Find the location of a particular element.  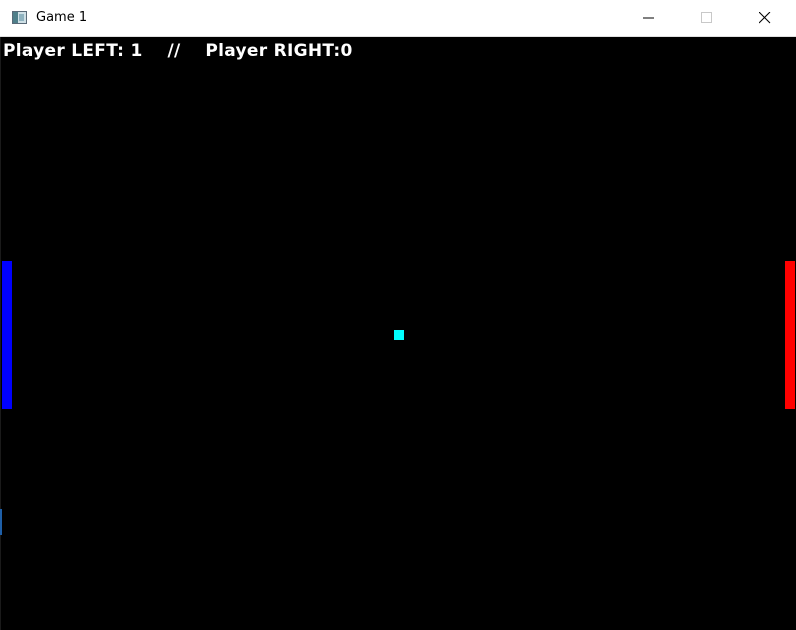

left-paddle is located at coordinates (7, 335).